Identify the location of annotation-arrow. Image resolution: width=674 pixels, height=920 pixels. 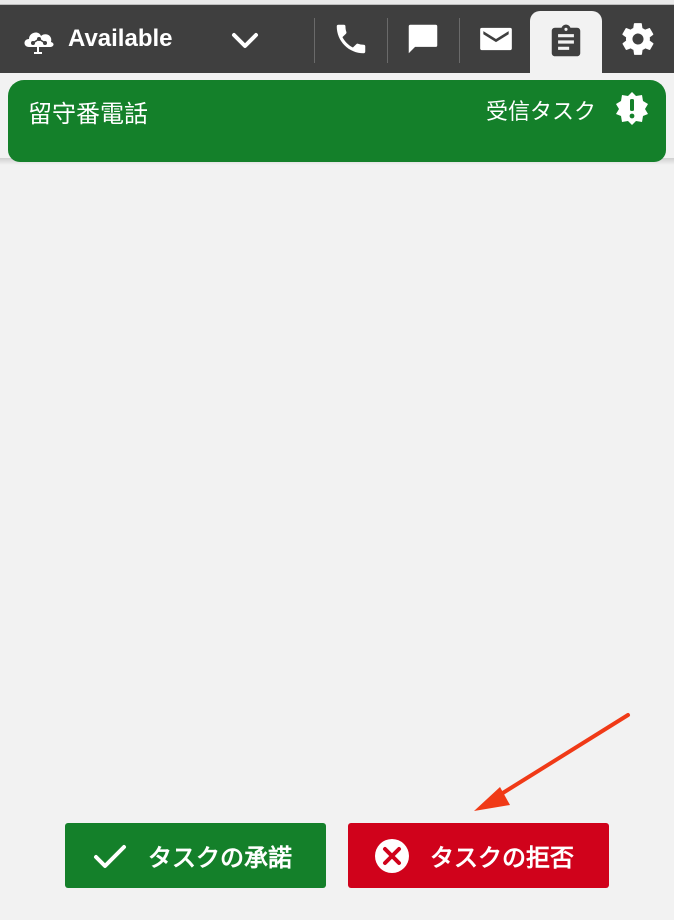
(552, 762).